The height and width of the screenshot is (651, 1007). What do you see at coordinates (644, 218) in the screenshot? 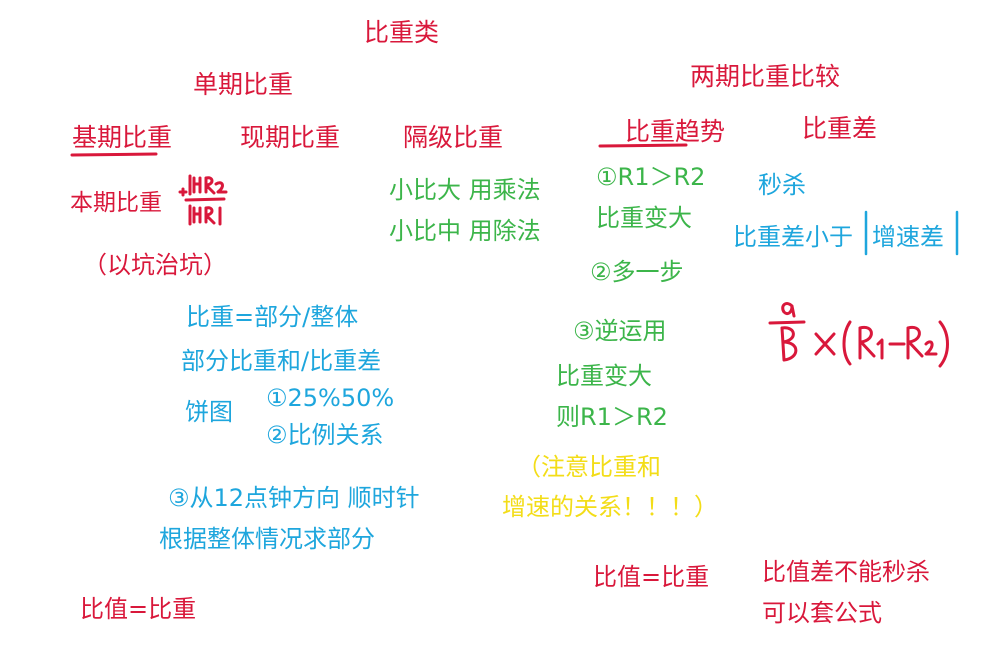
I see `trend-rule-1b: 比重变大` at bounding box center [644, 218].